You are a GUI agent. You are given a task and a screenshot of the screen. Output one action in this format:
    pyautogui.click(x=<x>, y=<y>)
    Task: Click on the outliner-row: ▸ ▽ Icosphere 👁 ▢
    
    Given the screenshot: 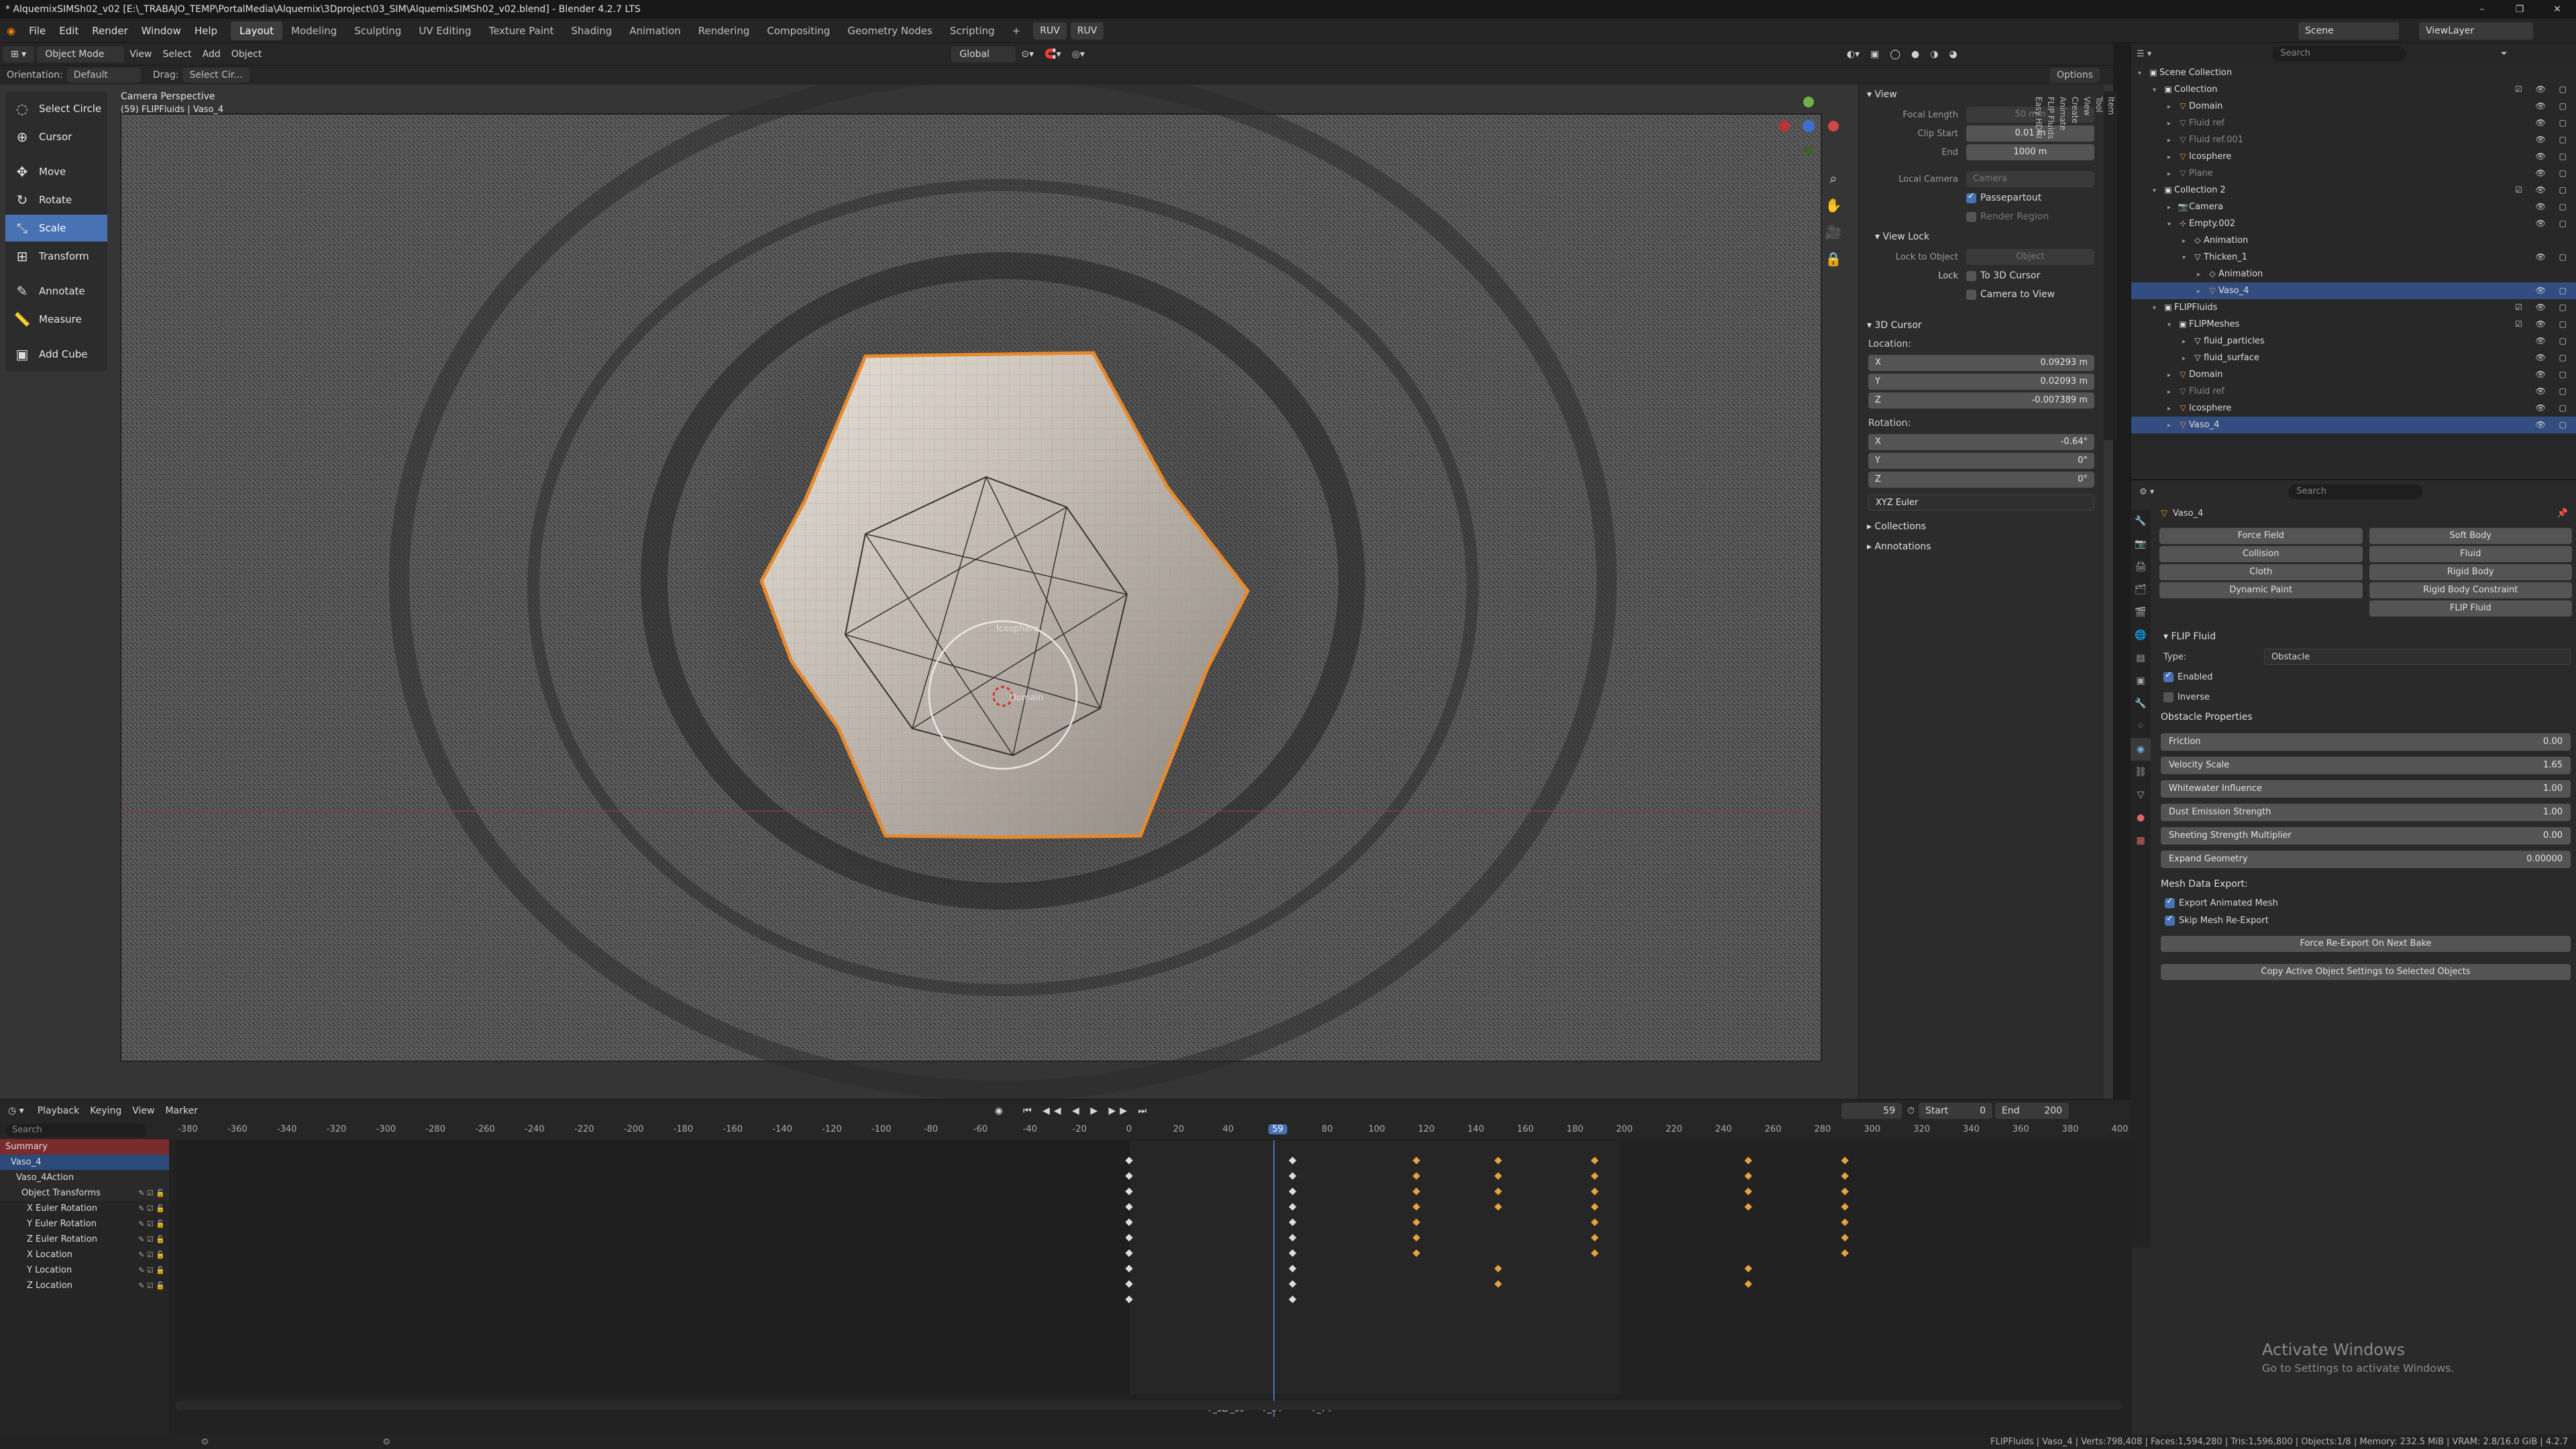 What is the action you would take?
    pyautogui.click(x=2353, y=408)
    